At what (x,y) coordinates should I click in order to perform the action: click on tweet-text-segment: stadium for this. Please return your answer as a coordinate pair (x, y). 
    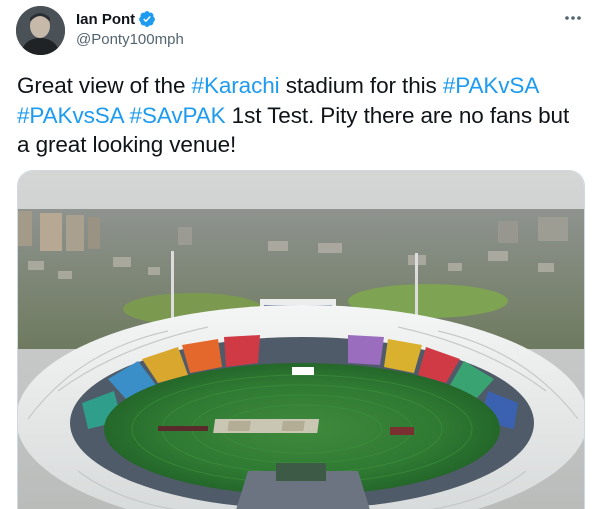
    Looking at the image, I should click on (361, 85).